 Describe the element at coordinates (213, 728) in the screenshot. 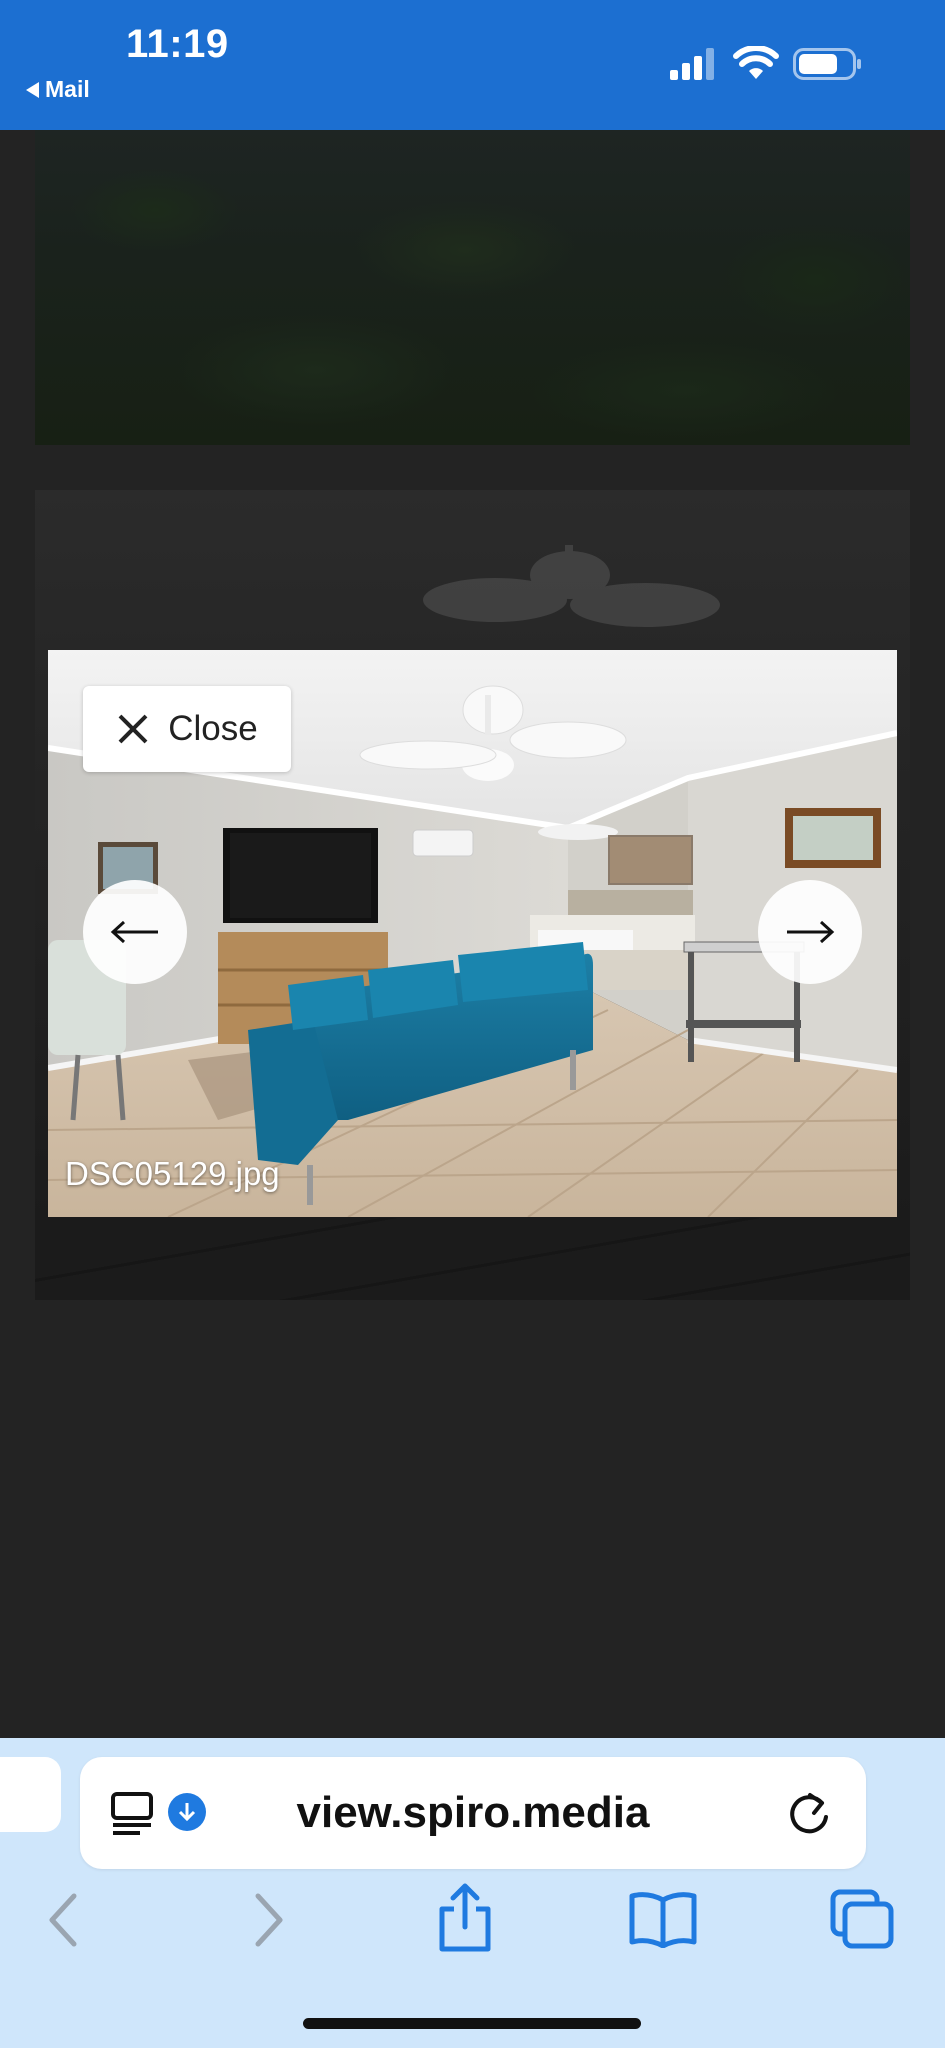

I see `close-label: Close` at that location.